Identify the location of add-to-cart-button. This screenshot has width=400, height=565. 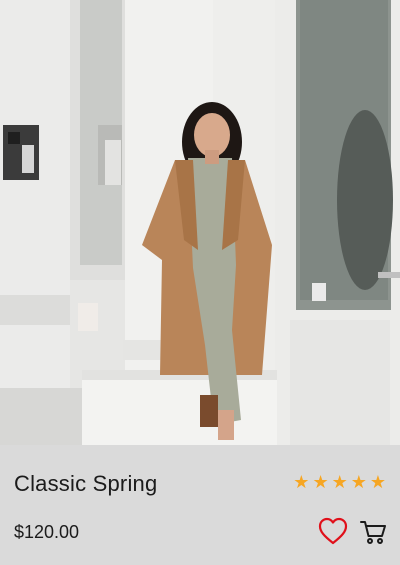
(373, 532).